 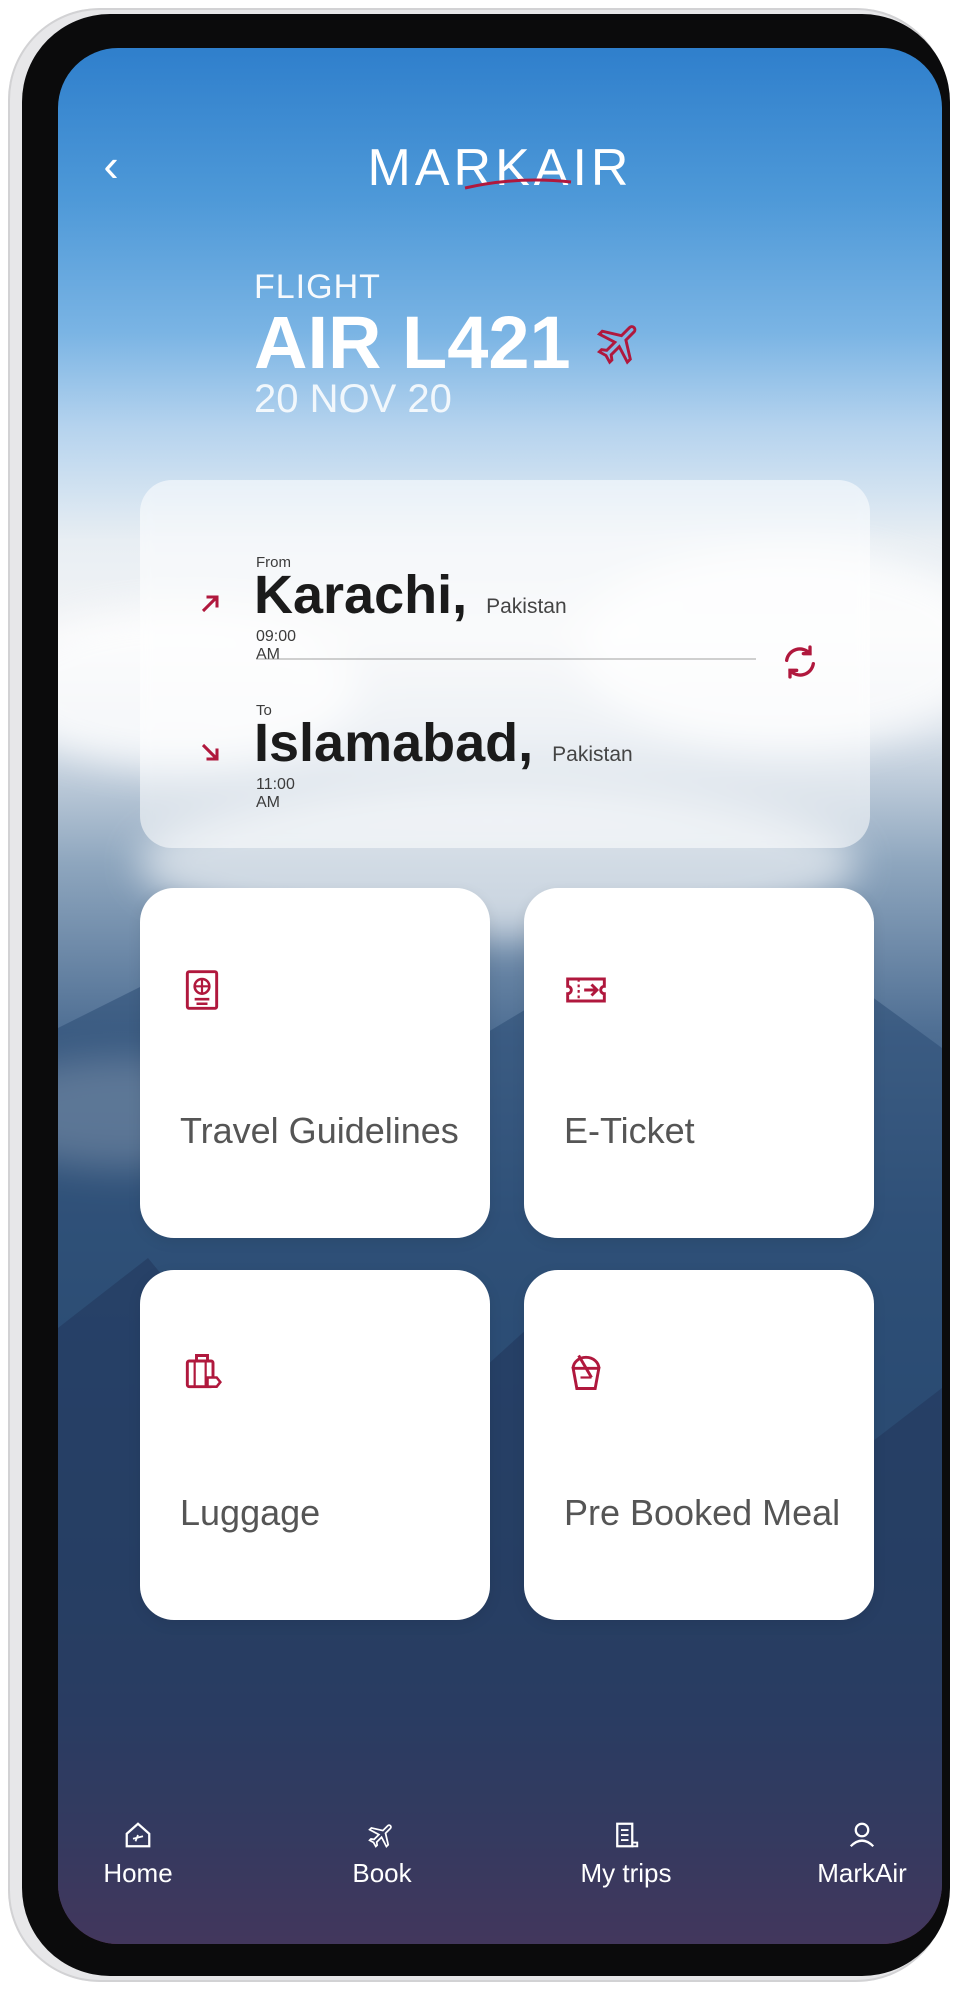 I want to click on travel-guidelines-tile: Travel Guidelines, so click(x=315, y=1063).